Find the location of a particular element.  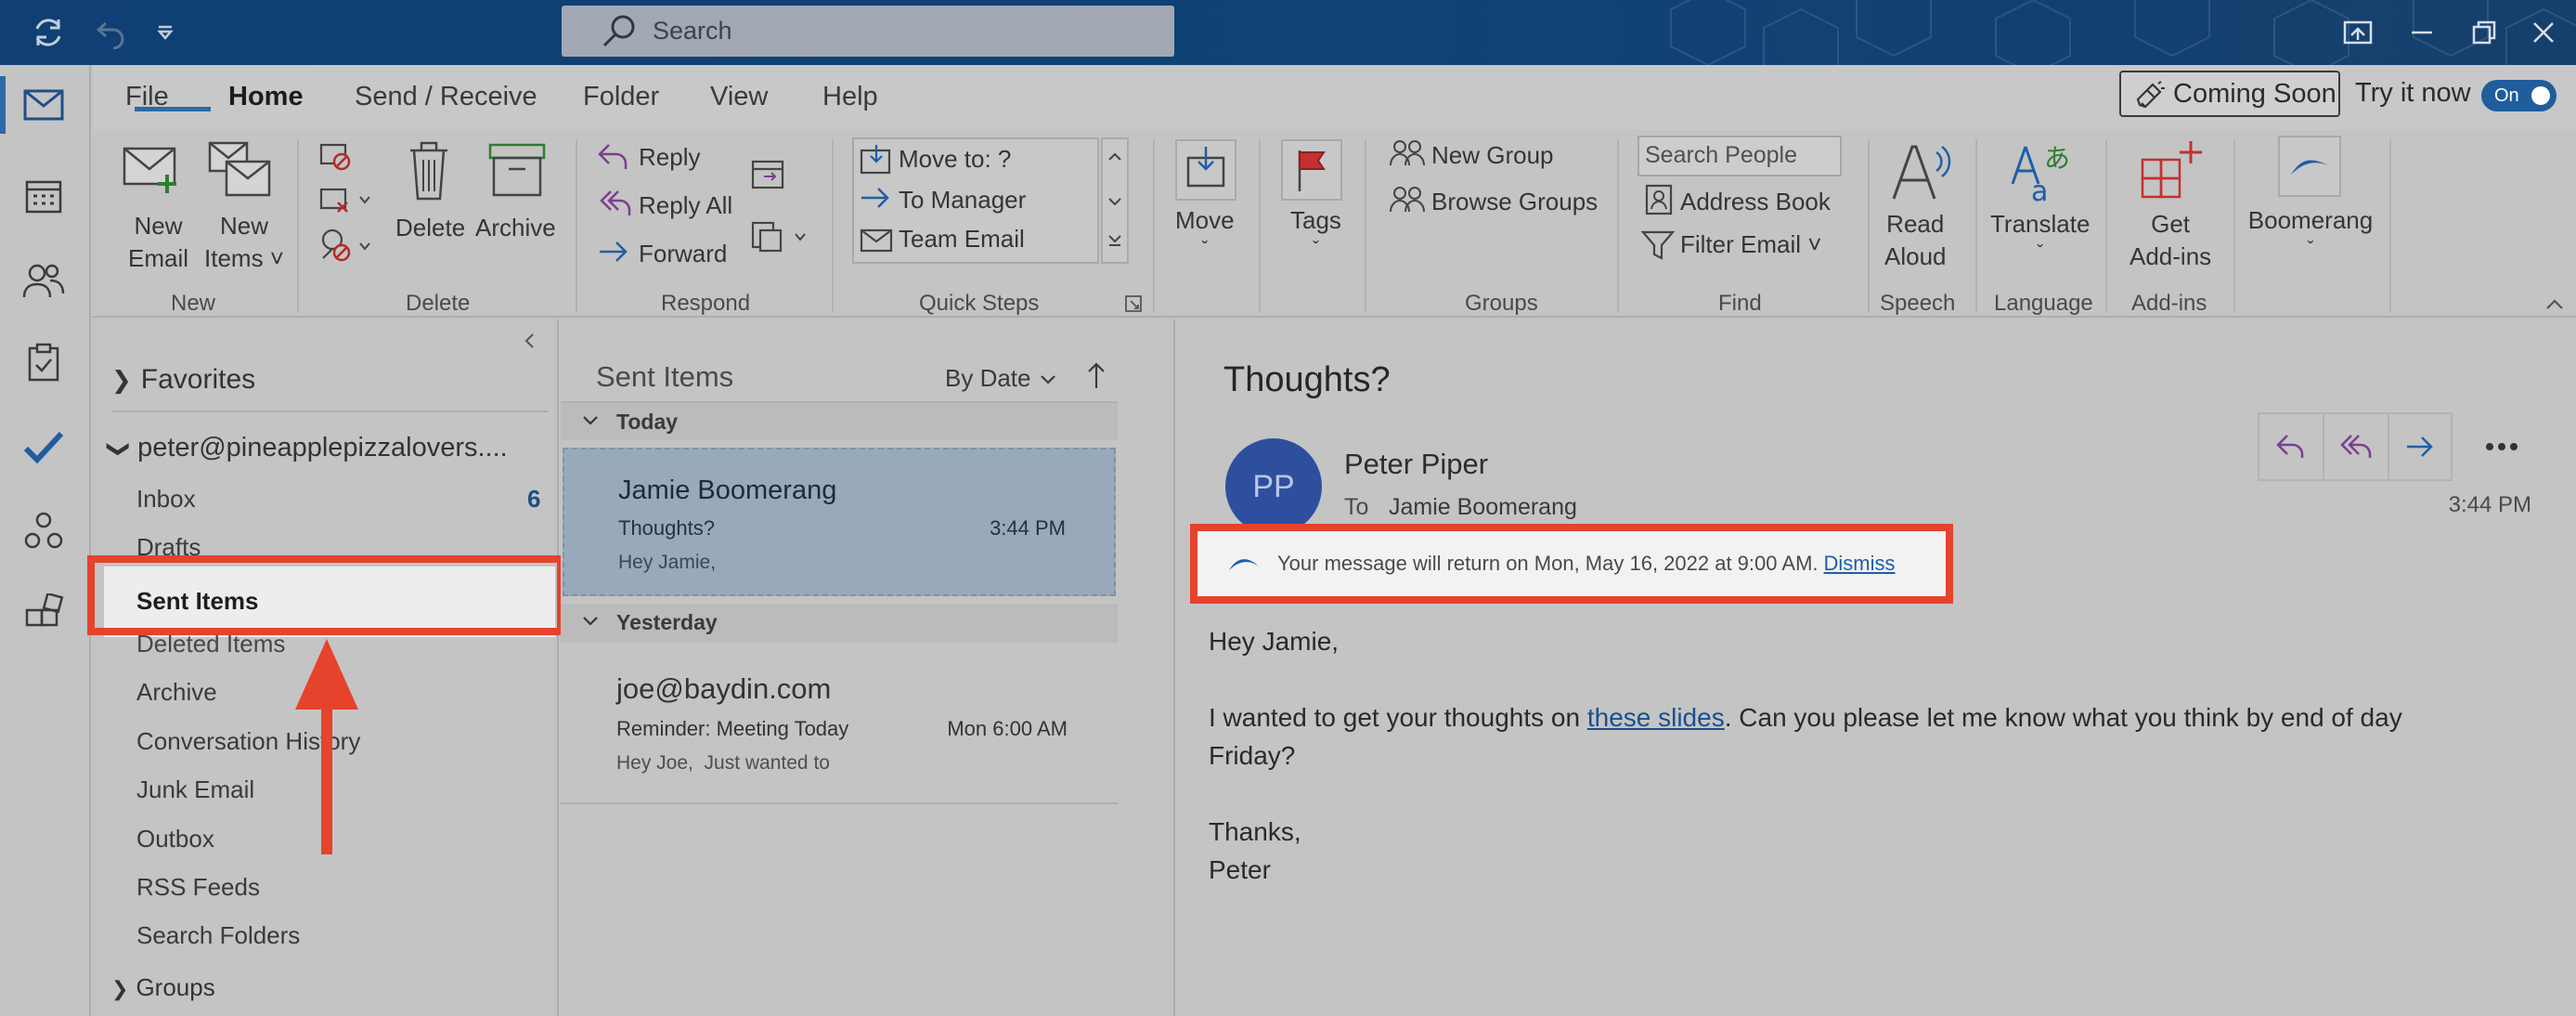

reply-all-button: Reply All is located at coordinates (685, 205).